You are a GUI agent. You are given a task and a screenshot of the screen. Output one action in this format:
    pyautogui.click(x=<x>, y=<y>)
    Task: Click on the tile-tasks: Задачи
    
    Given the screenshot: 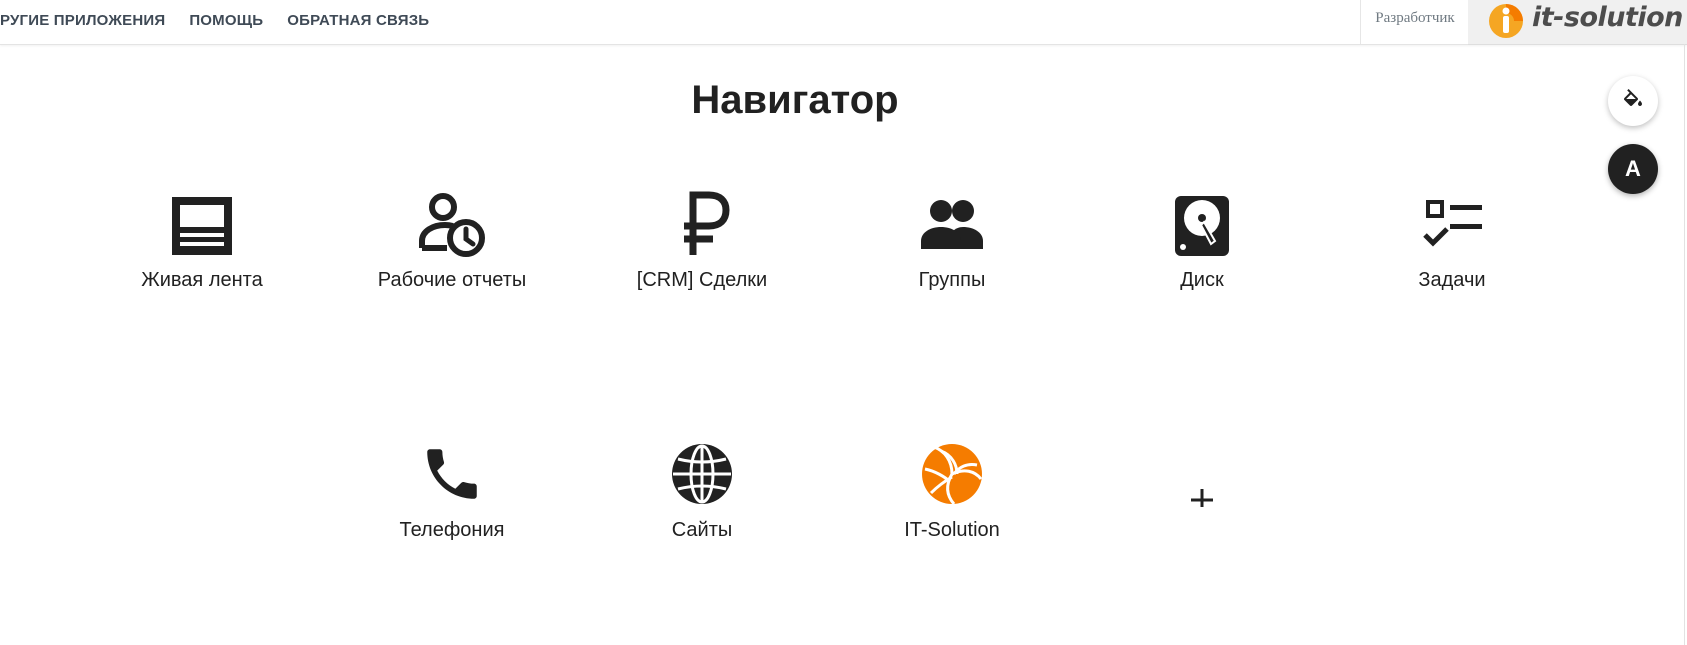 What is the action you would take?
    pyautogui.click(x=1452, y=256)
    